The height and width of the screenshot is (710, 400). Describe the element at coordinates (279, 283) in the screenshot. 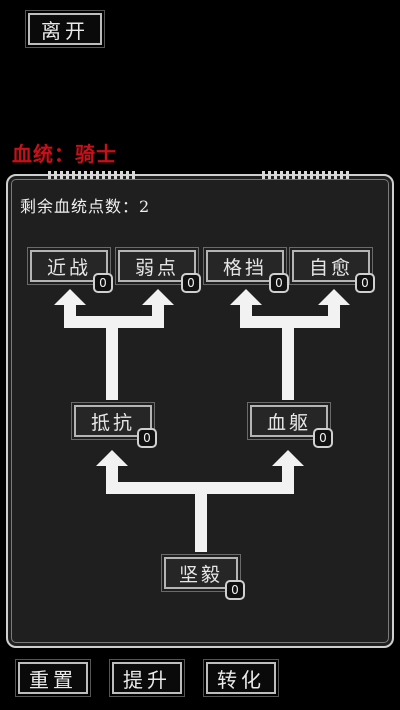

I see `skill-level-parry: 0` at that location.